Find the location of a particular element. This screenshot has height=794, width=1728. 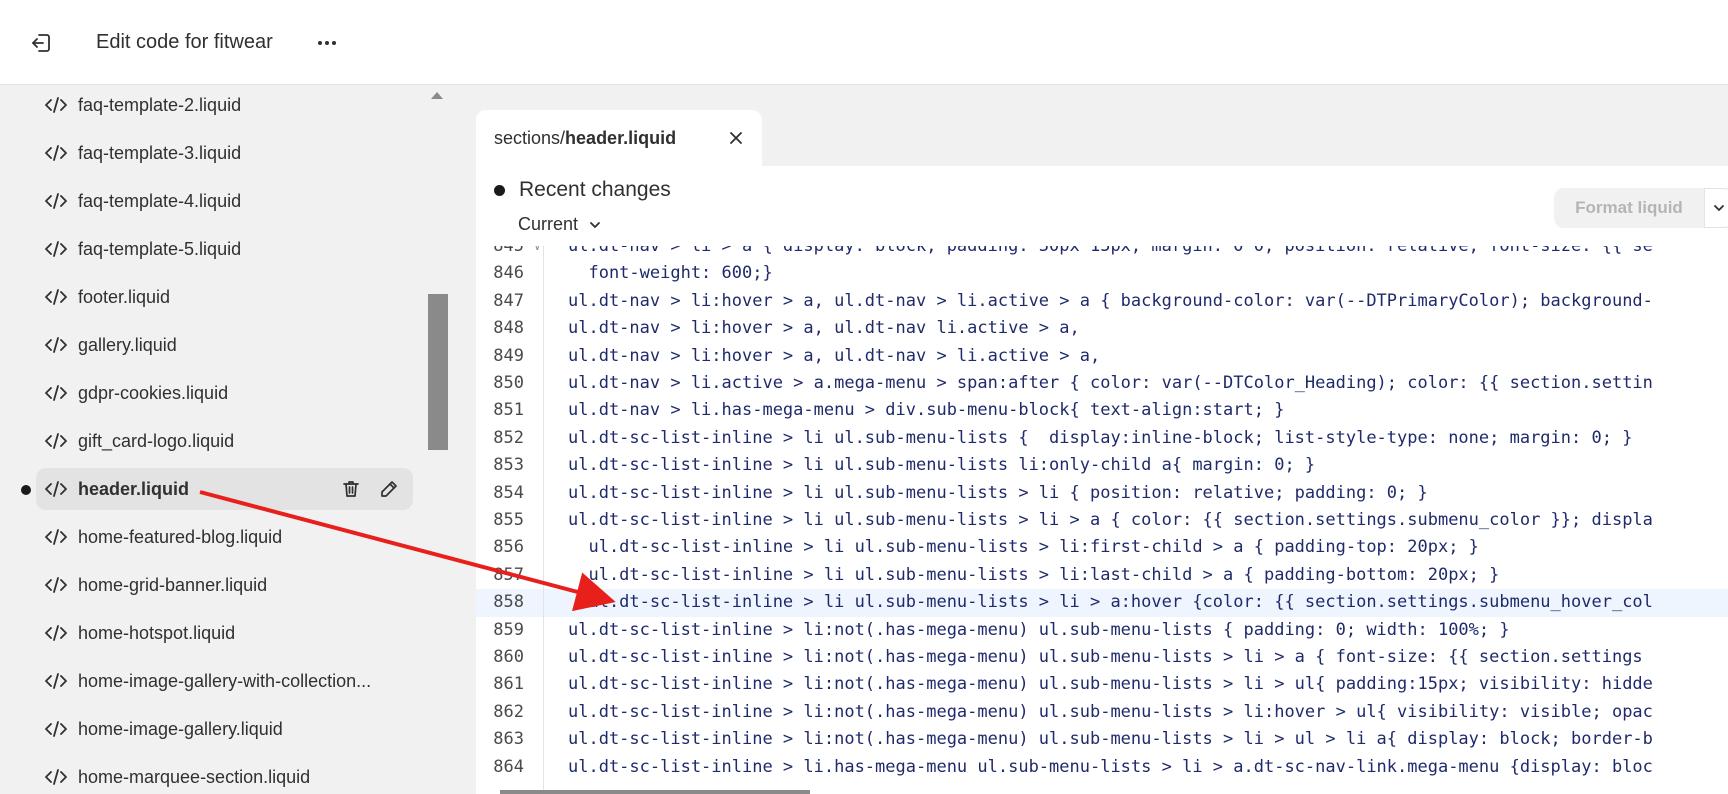

page-title: Edit code for fitwear is located at coordinates (184, 42).